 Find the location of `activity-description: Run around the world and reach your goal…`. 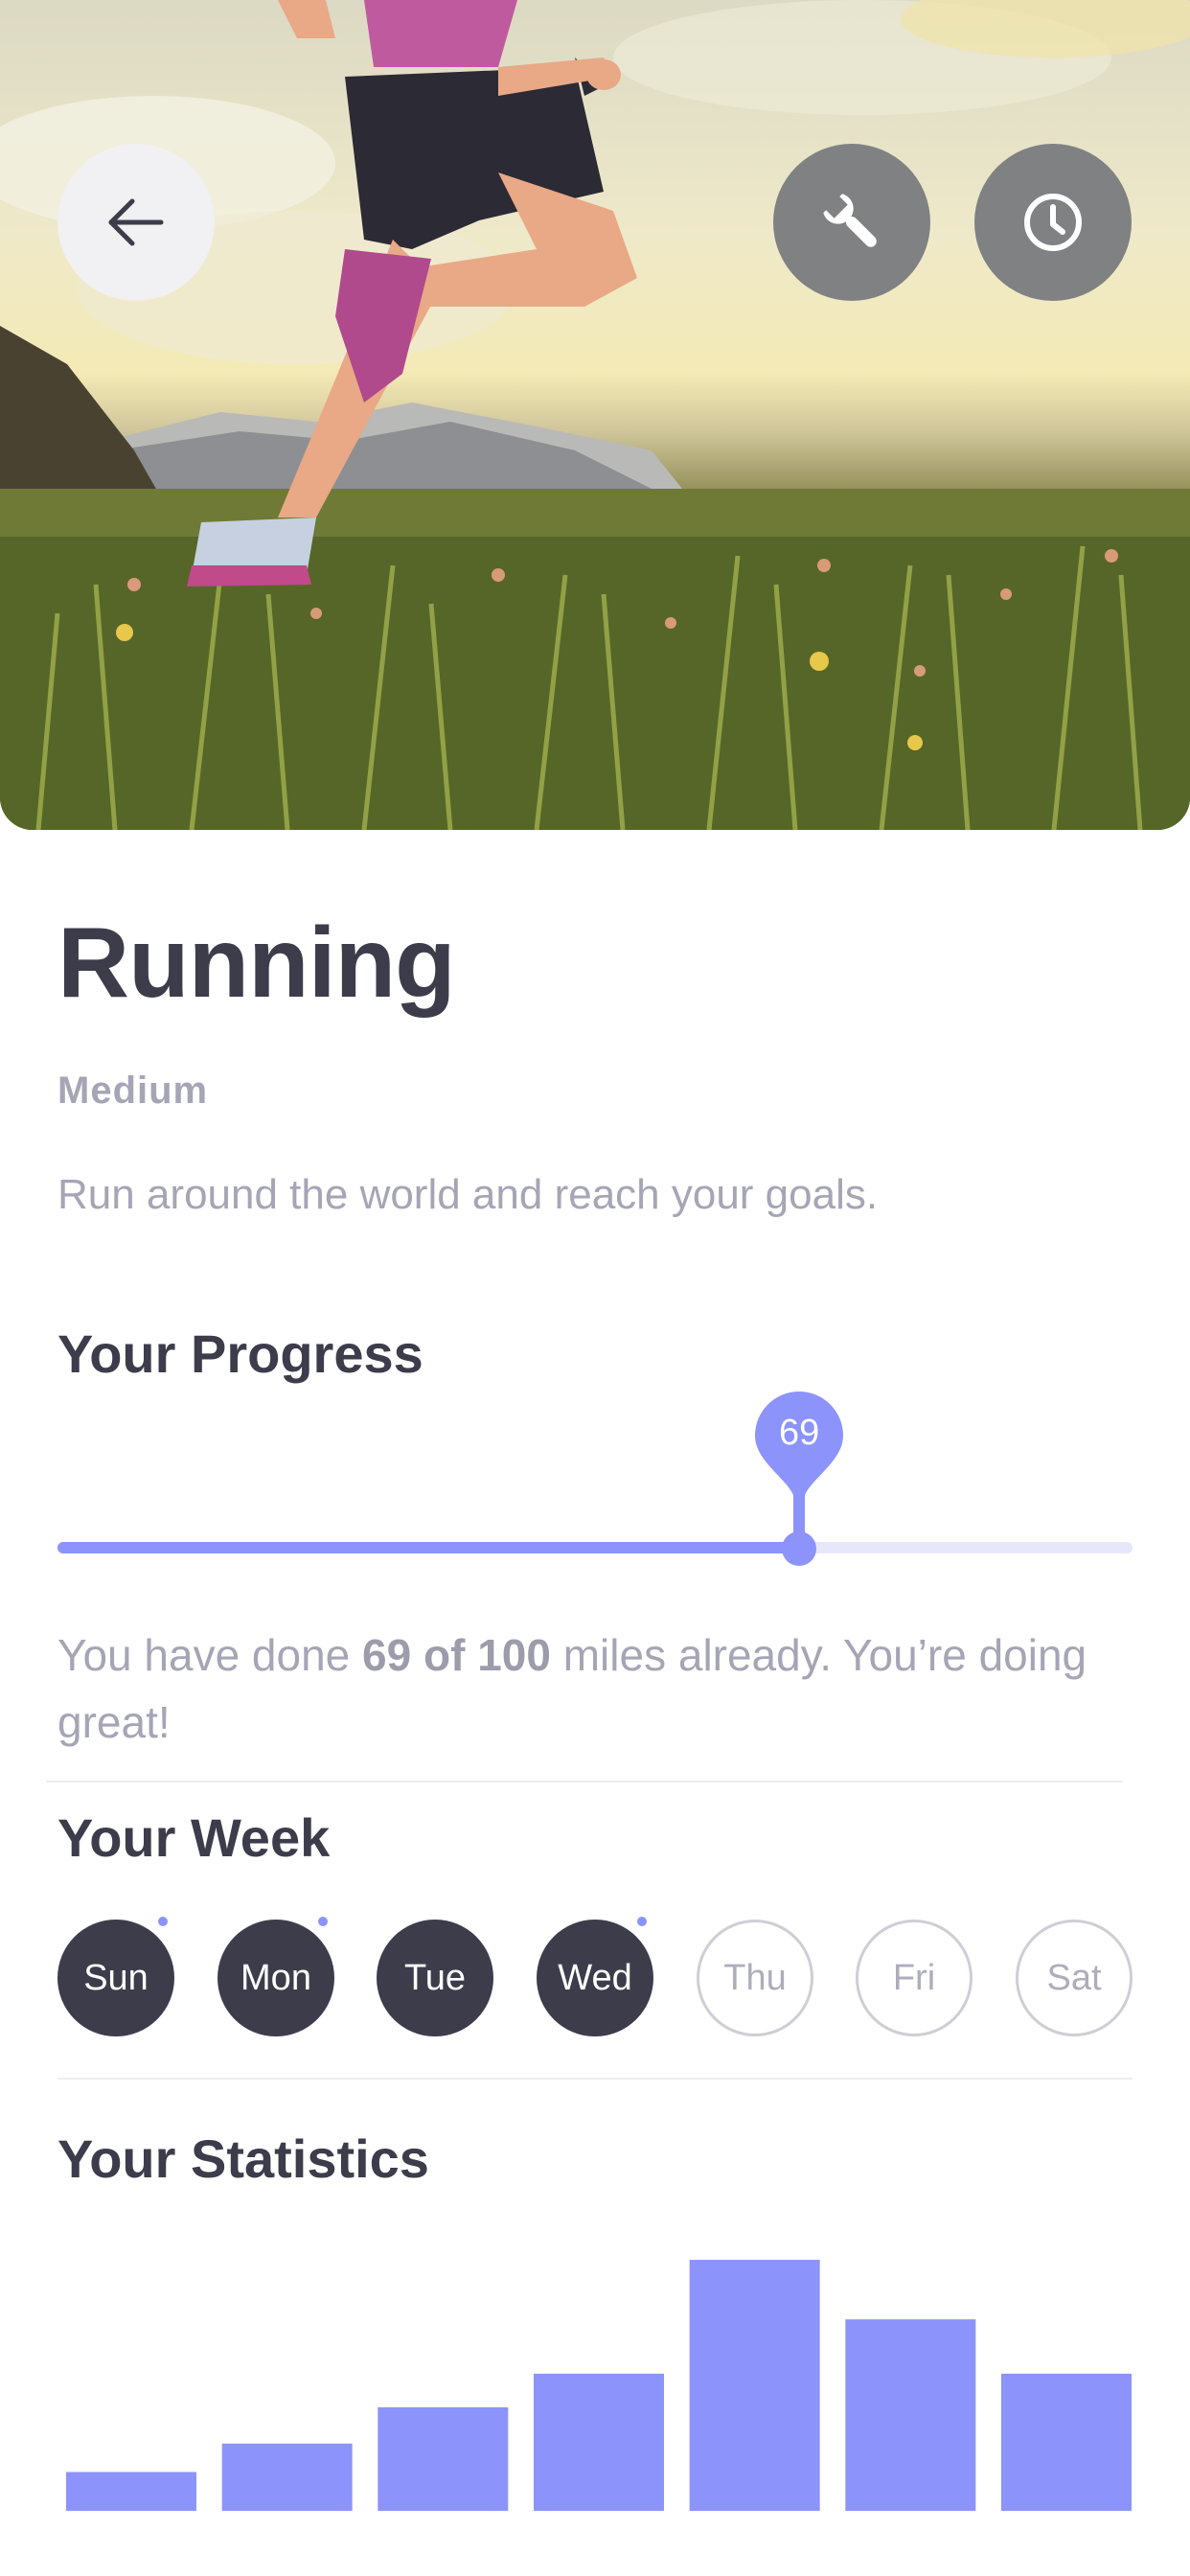

activity-description: Run around the world and reach your goal… is located at coordinates (468, 1194).